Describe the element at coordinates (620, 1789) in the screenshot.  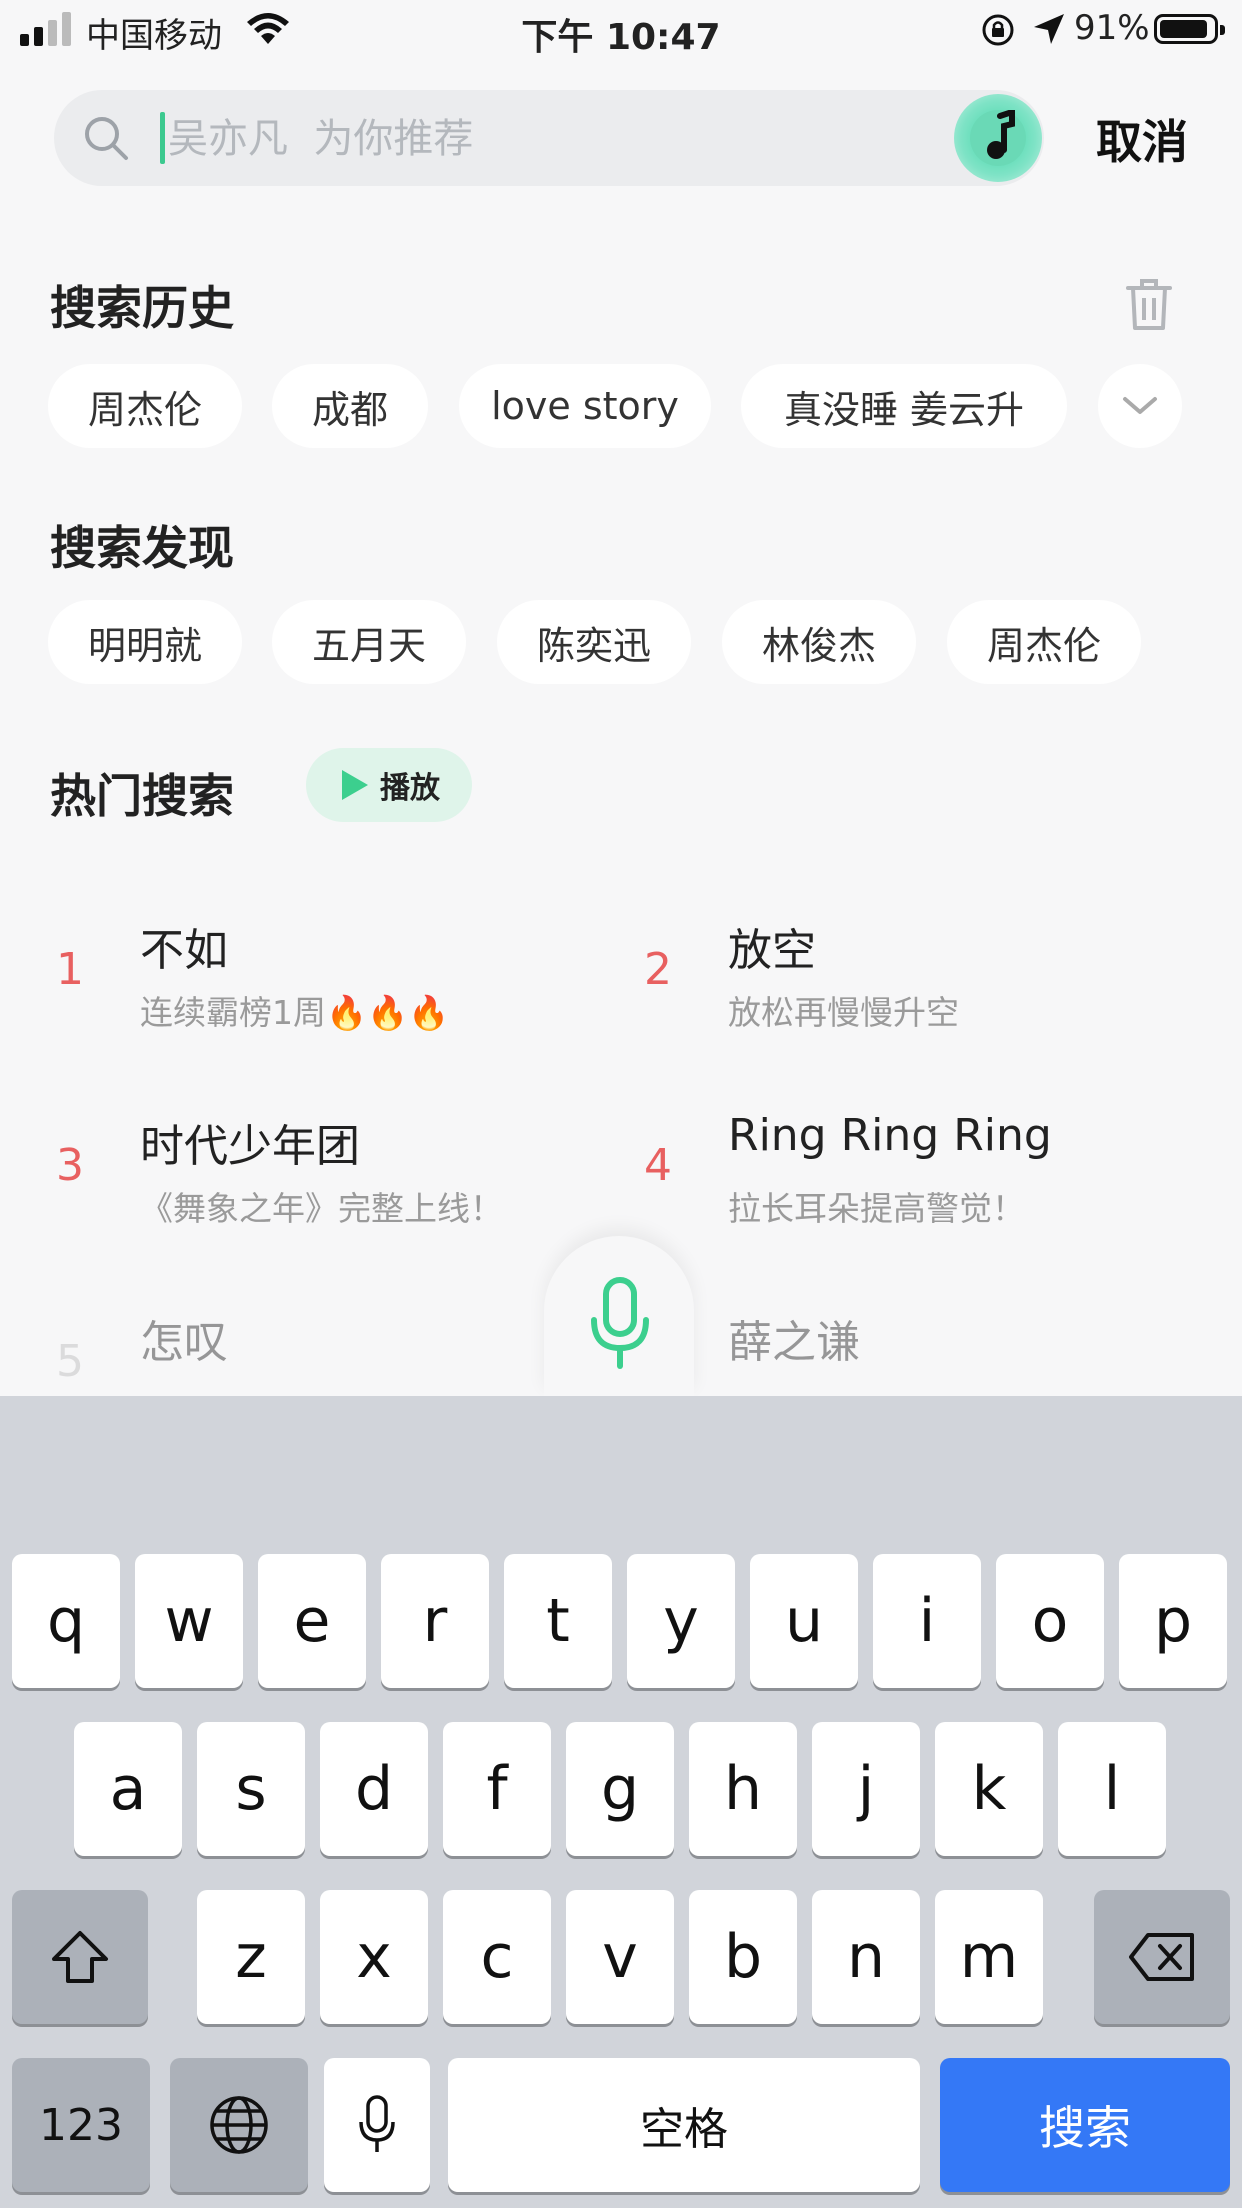
I see `key-g: g` at that location.